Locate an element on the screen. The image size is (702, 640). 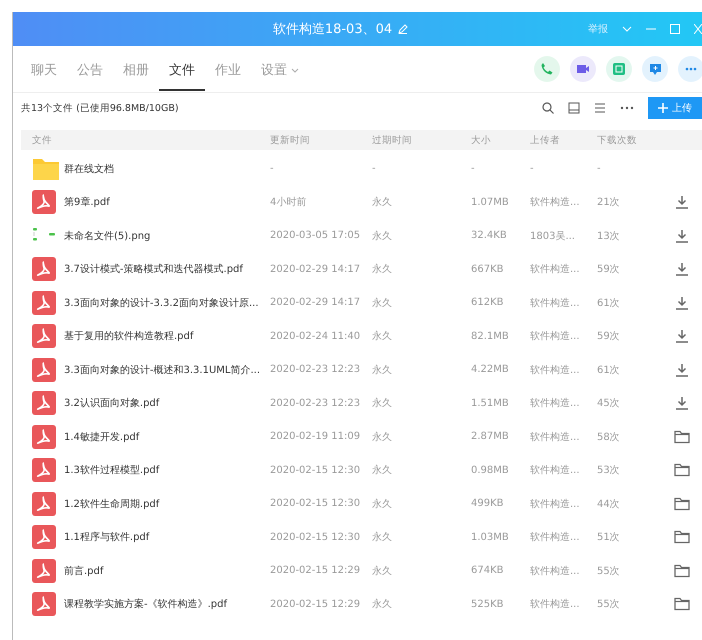
chat-button is located at coordinates (655, 69).